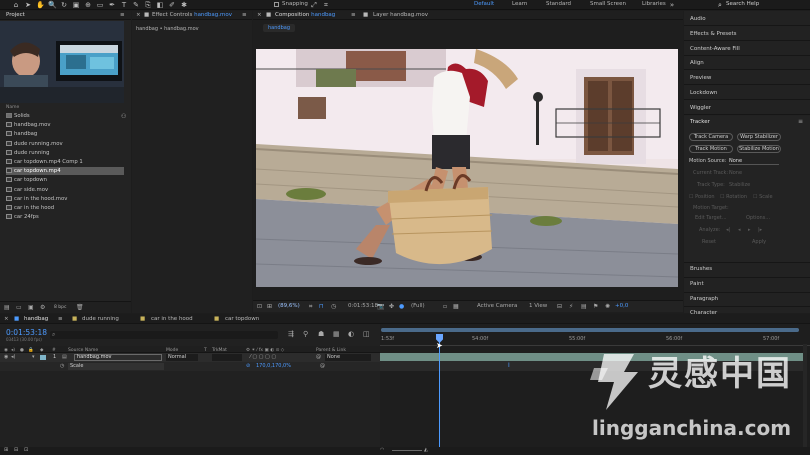  Describe the element at coordinates (7, 307) in the screenshot. I see `interpret-footage-icon: ▤` at that location.